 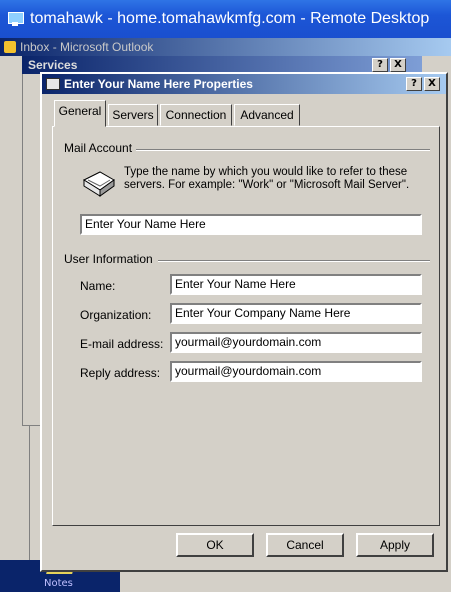 I want to click on remote-desktop-icon, so click(x=15, y=19).